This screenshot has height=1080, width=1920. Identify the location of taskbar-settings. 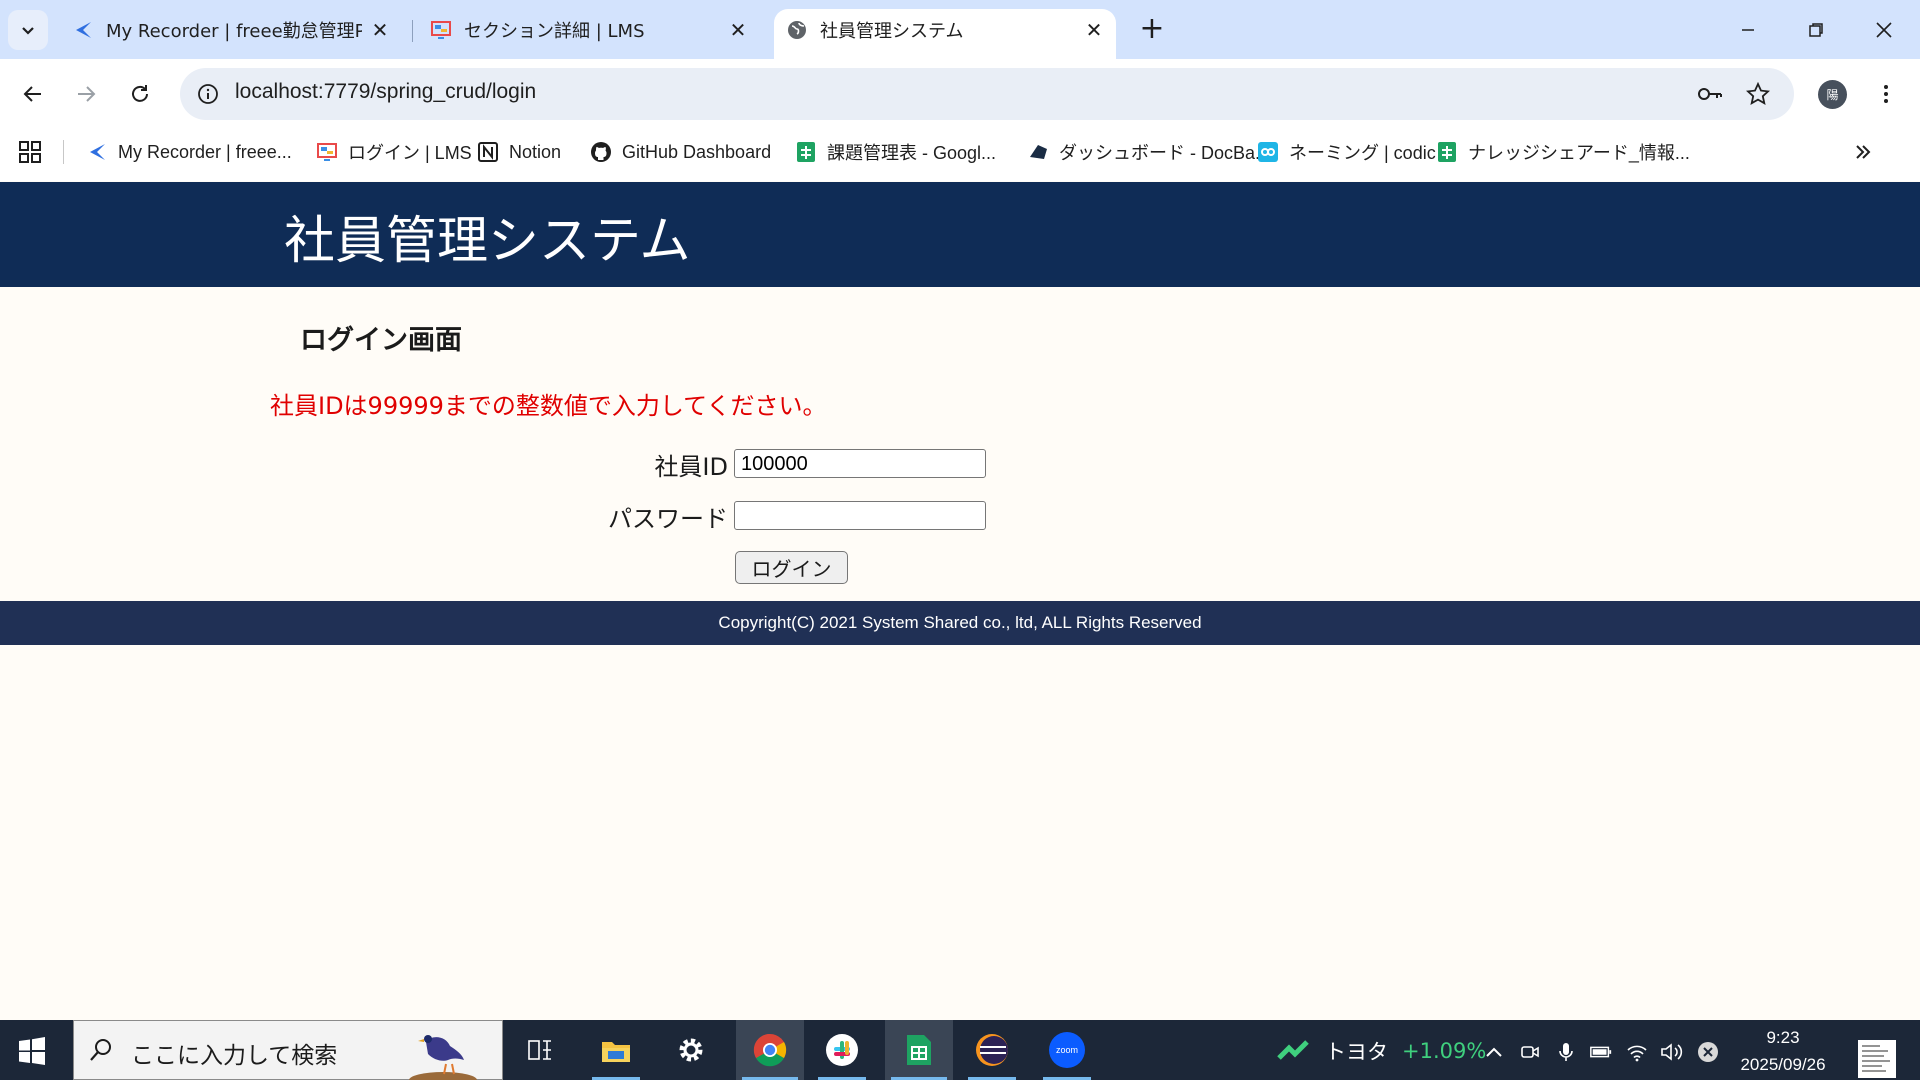
(691, 1050).